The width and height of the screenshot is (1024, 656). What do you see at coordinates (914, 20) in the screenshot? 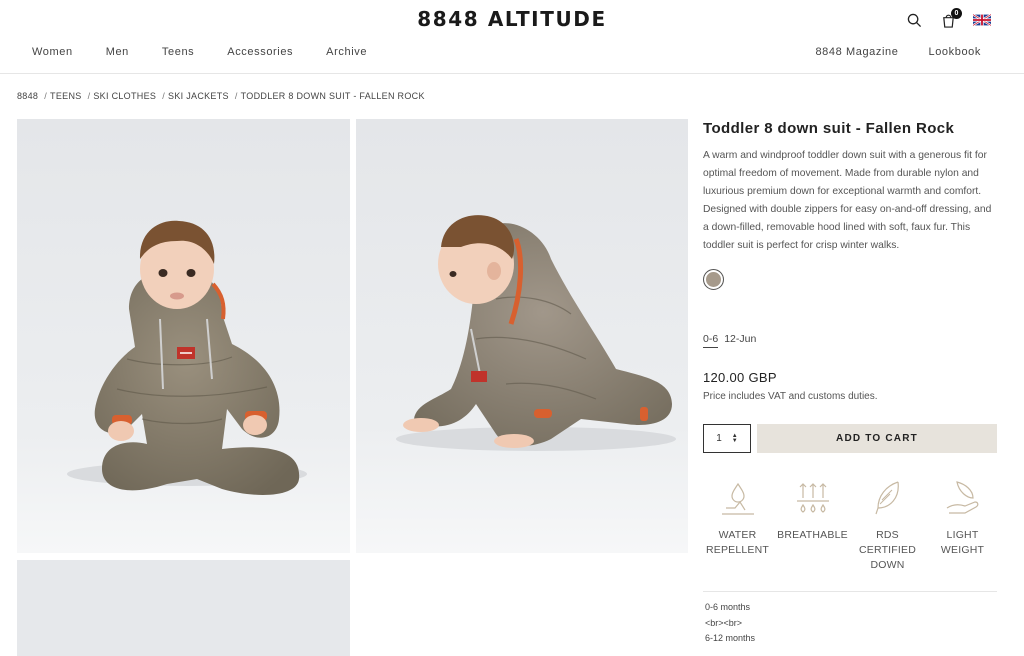
I see `search-icon` at bounding box center [914, 20].